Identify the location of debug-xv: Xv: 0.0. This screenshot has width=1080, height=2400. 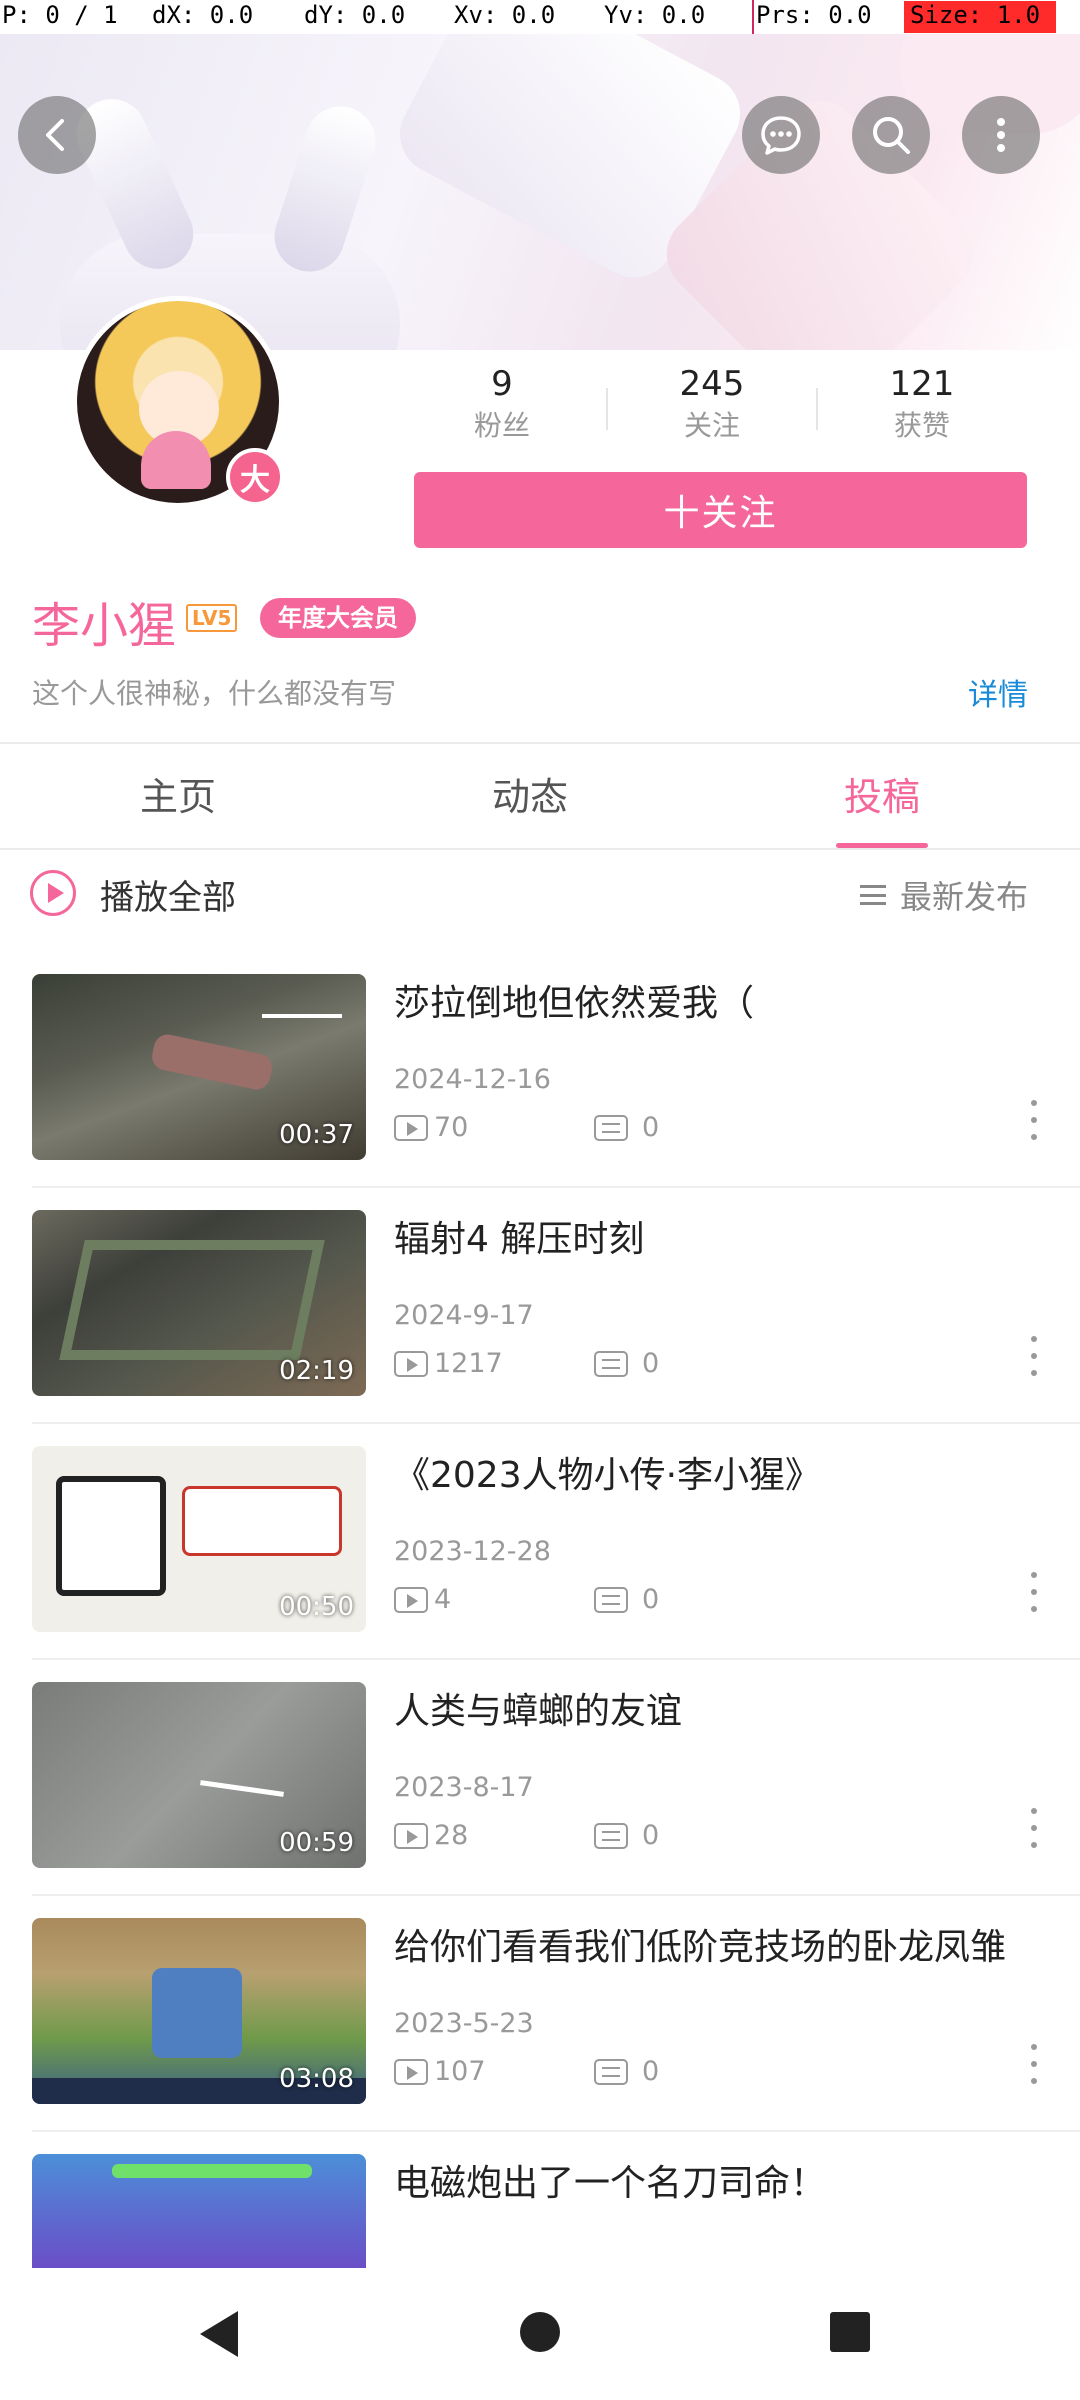
(505, 15).